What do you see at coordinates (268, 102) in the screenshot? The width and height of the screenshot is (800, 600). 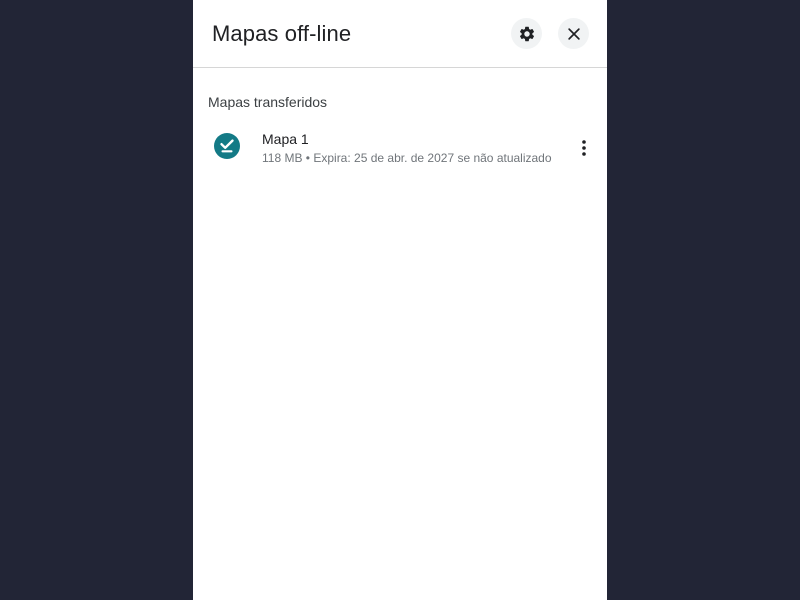 I see `section-title-downloaded-maps: Mapas transferidos` at bounding box center [268, 102].